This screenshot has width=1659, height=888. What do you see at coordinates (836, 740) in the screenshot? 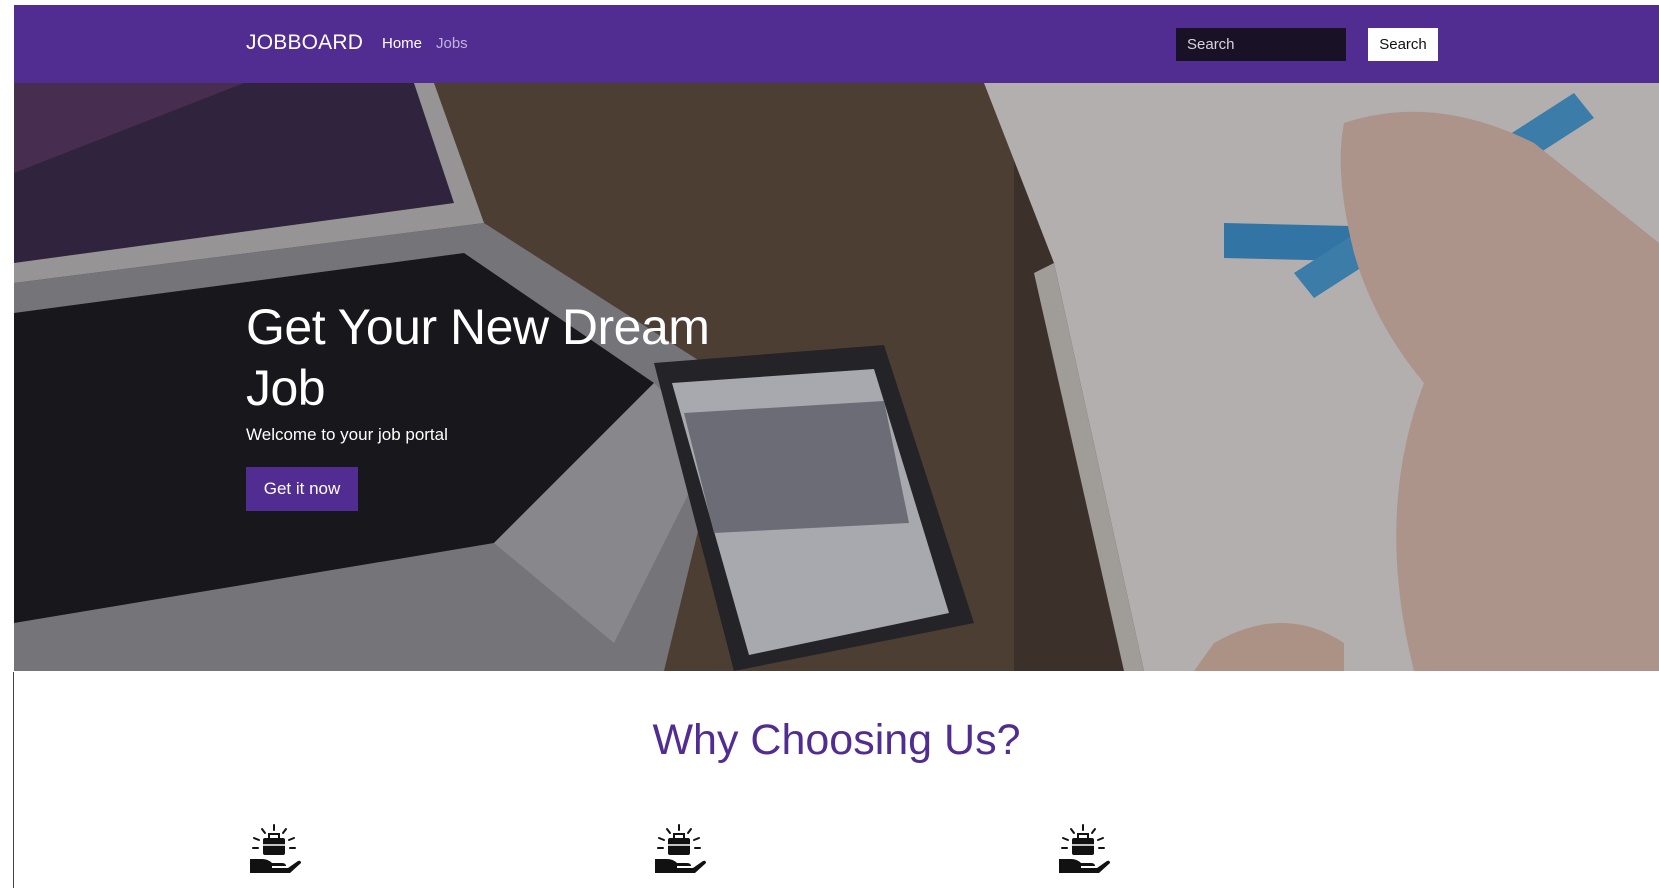
I see `why-choosing-us-title: Why Choosing Us?` at bounding box center [836, 740].